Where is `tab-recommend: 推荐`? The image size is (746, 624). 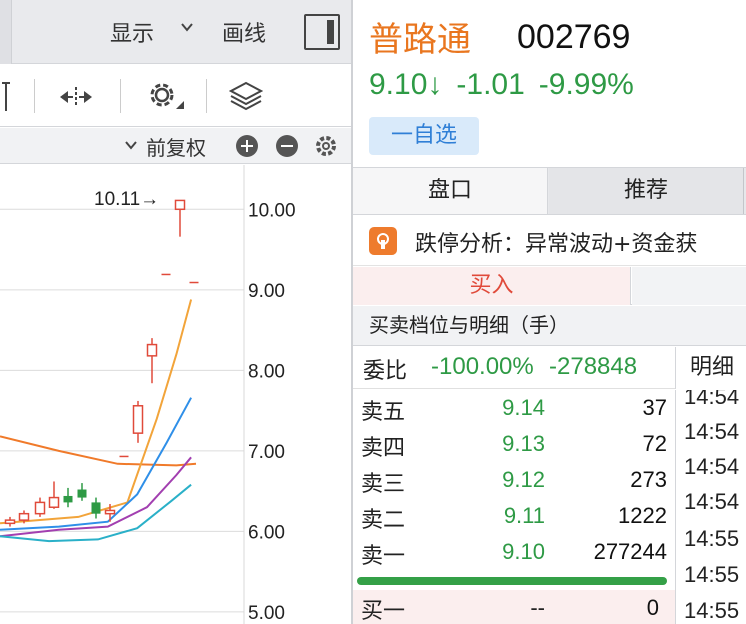 tab-recommend: 推荐 is located at coordinates (646, 191).